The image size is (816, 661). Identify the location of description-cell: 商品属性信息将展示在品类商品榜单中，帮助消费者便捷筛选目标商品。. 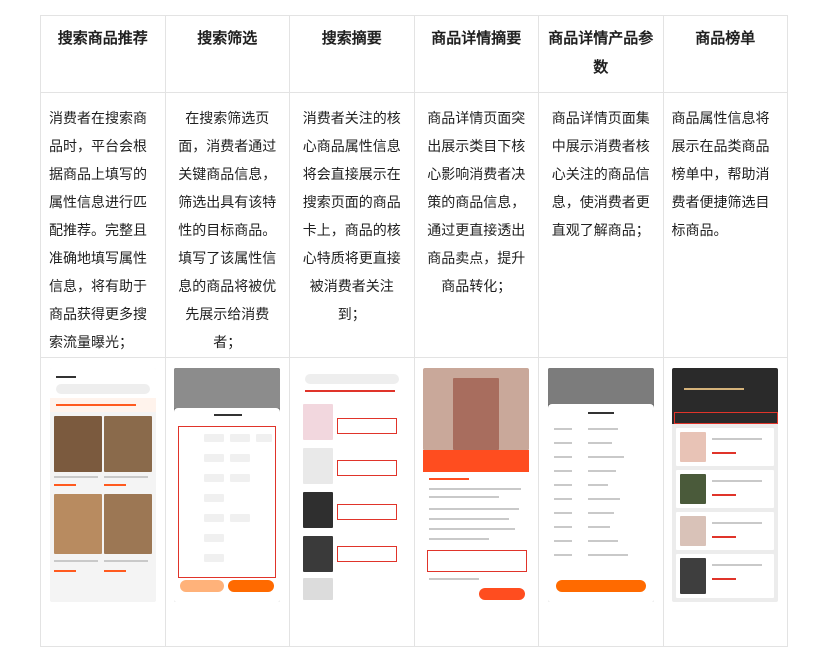
(725, 225).